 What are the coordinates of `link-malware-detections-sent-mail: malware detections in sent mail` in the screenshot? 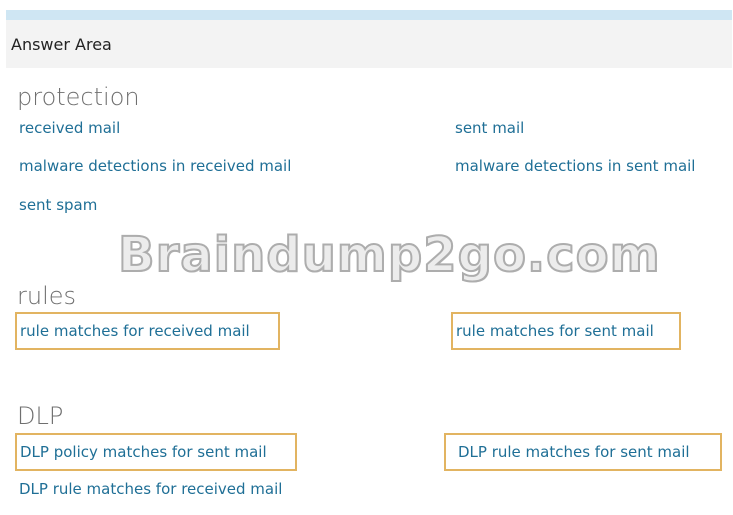 It's located at (575, 166).